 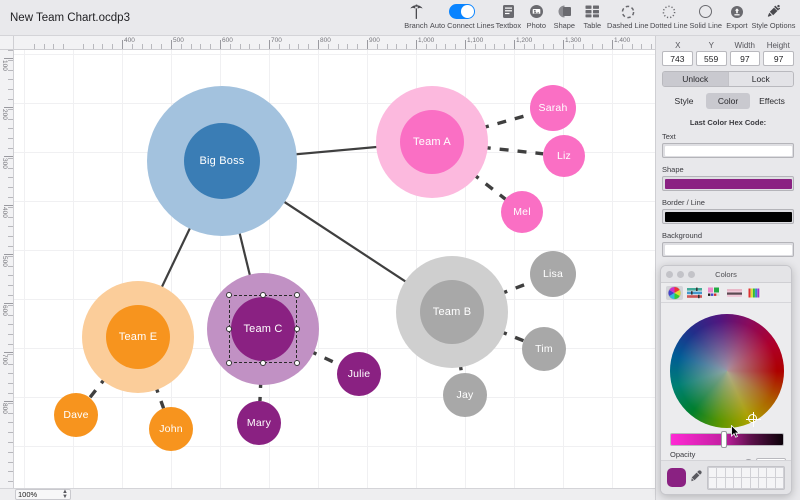 What do you see at coordinates (772, 101) in the screenshot?
I see `tab-effects: Effects` at bounding box center [772, 101].